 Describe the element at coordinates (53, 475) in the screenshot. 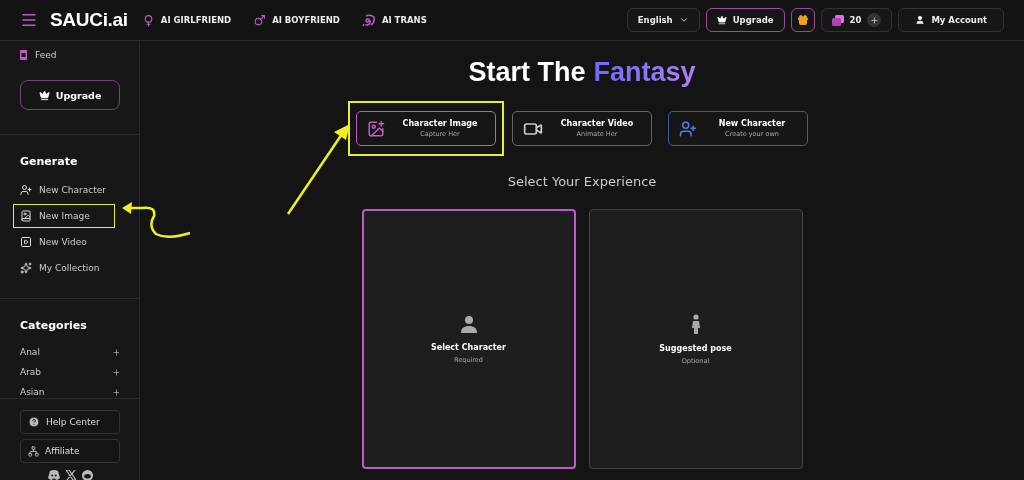

I see `discord-icon` at that location.